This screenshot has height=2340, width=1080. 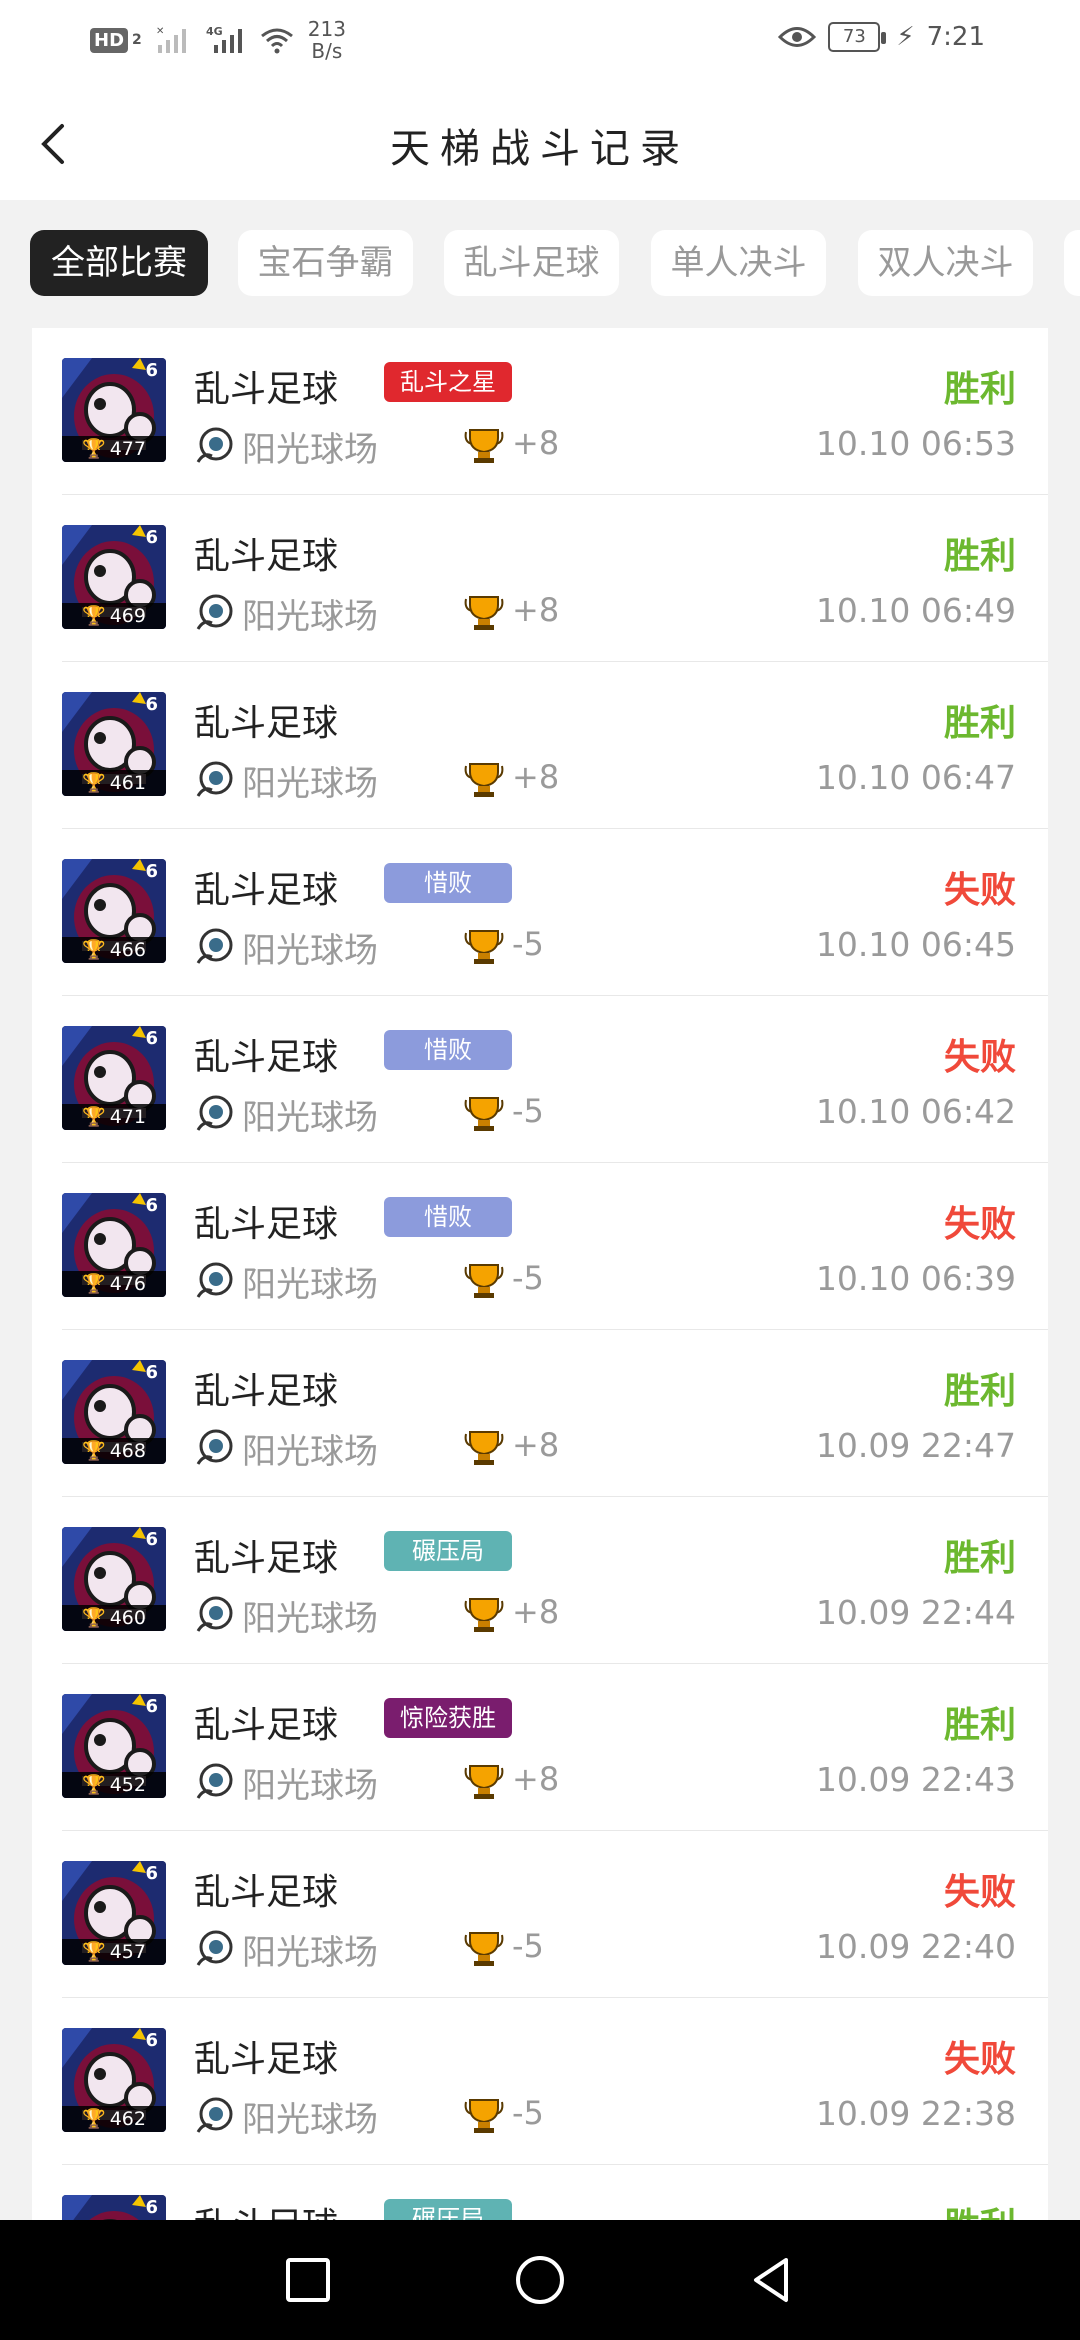 What do you see at coordinates (531, 263) in the screenshot?
I see `tab-brawl-ball: 乱斗足球` at bounding box center [531, 263].